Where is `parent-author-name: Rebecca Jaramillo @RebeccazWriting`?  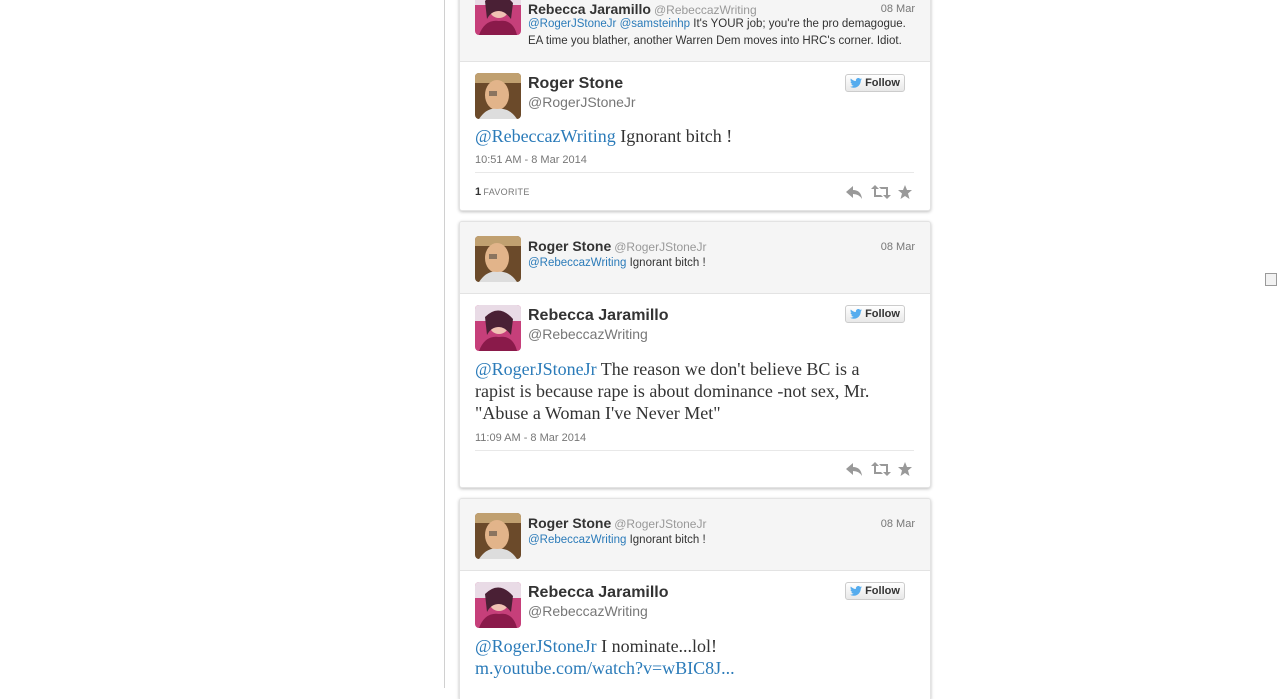 parent-author-name: Rebecca Jaramillo @RebeccazWriting is located at coordinates (642, 9).